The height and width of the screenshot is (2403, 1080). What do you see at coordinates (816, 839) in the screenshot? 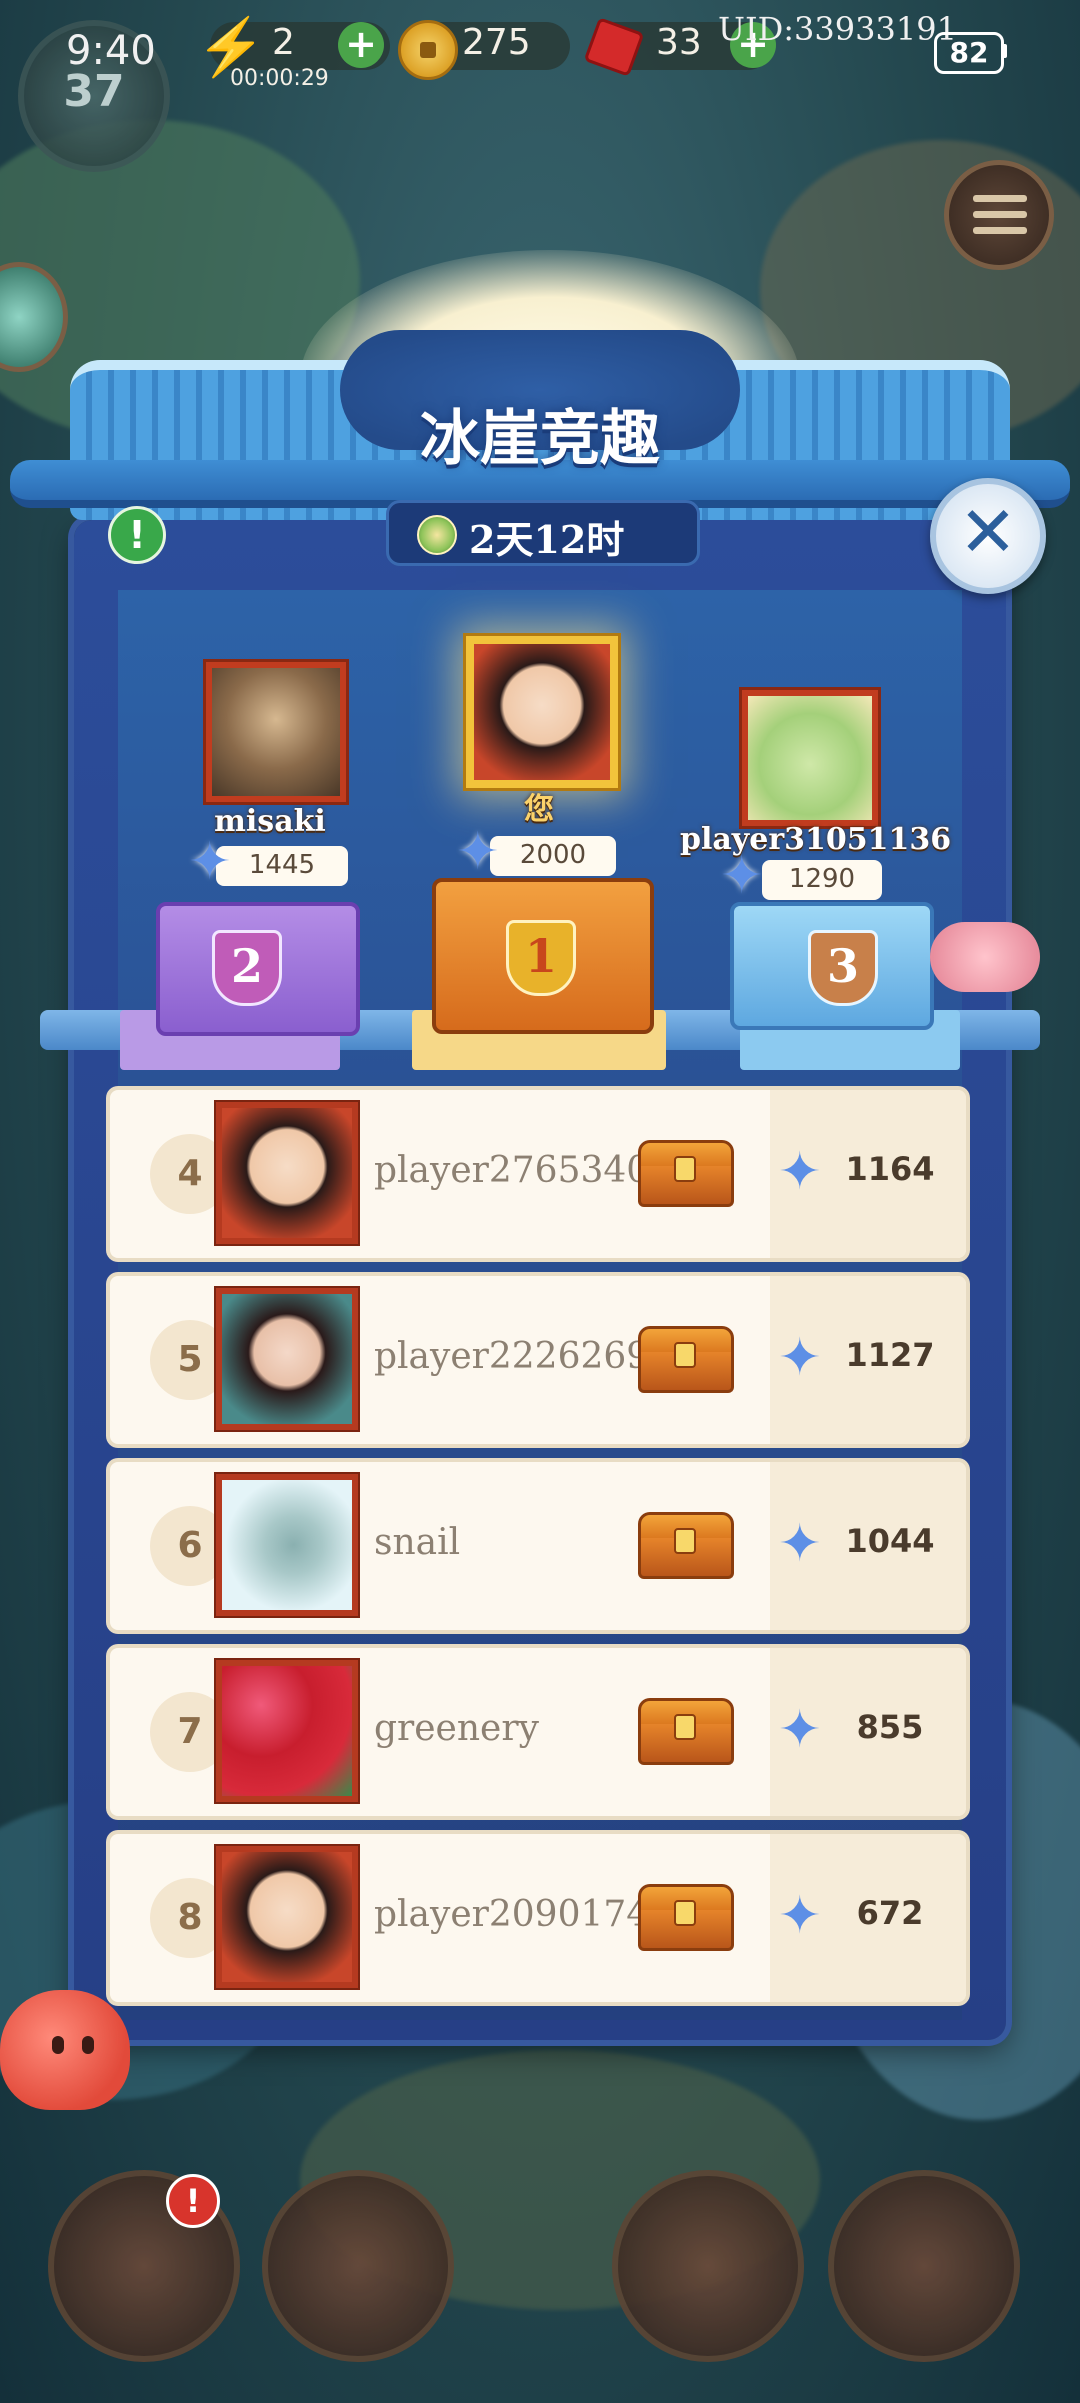
I see `rank-3-name: player31051136` at bounding box center [816, 839].